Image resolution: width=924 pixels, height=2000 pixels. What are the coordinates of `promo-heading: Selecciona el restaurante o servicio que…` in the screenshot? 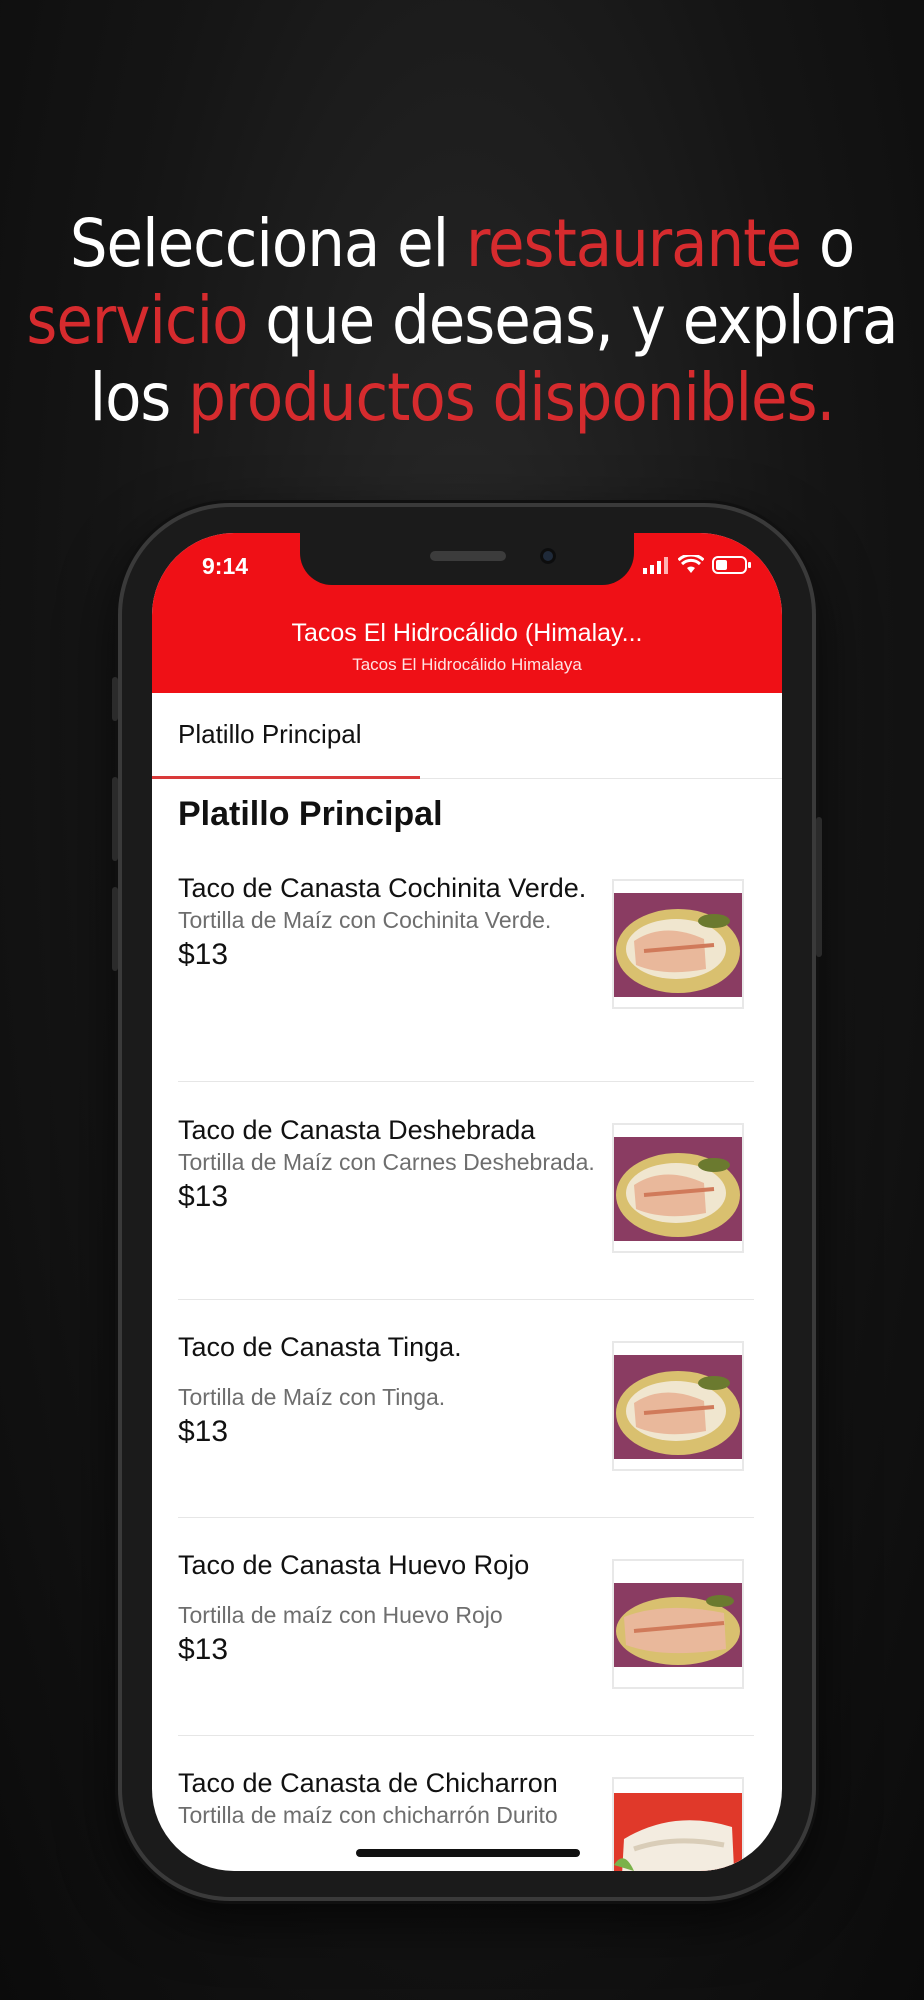 It's located at (462, 320).